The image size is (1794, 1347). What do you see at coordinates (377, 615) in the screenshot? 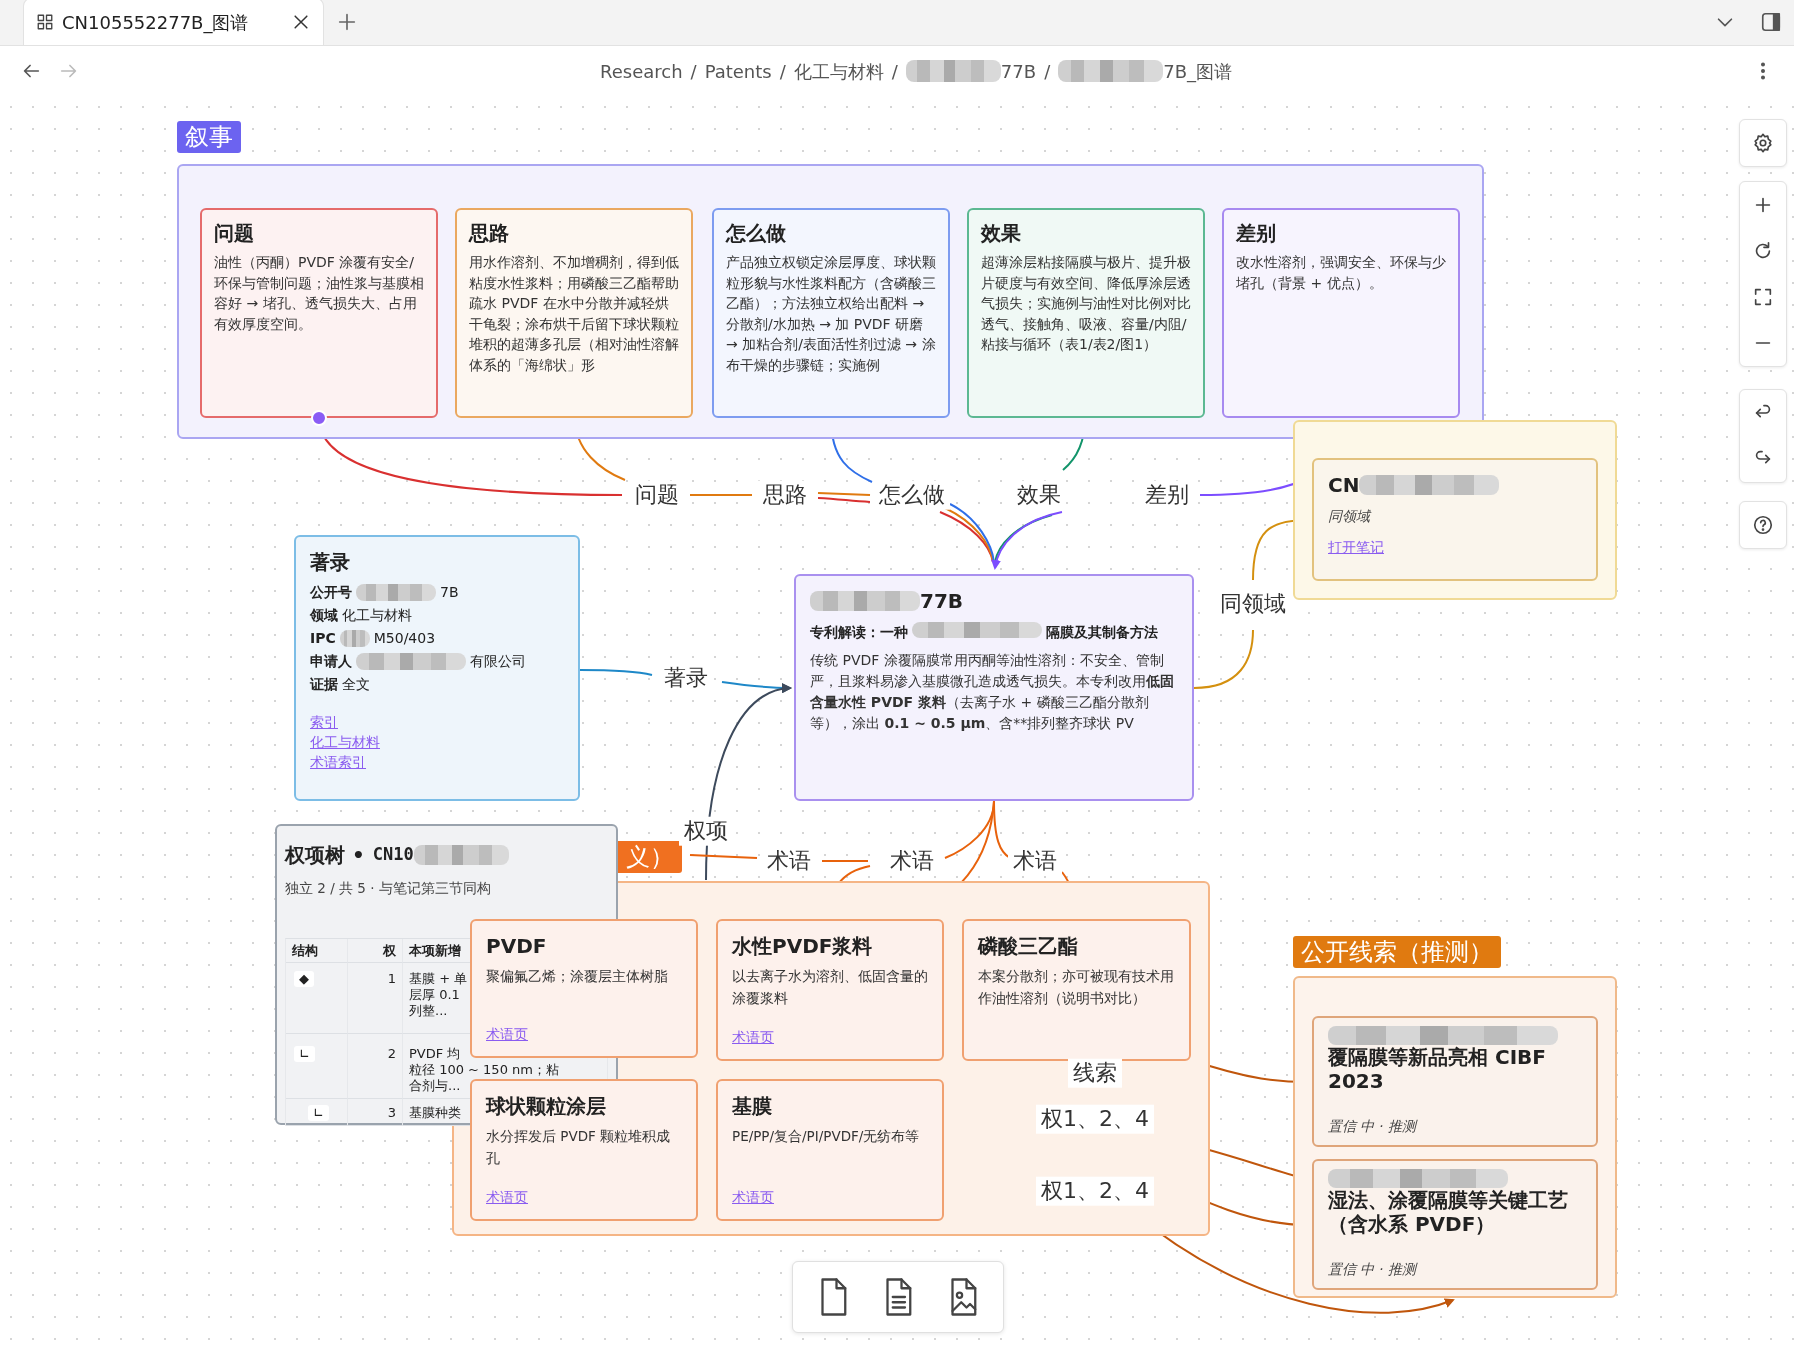
I see `field-value: 化工与材料` at bounding box center [377, 615].